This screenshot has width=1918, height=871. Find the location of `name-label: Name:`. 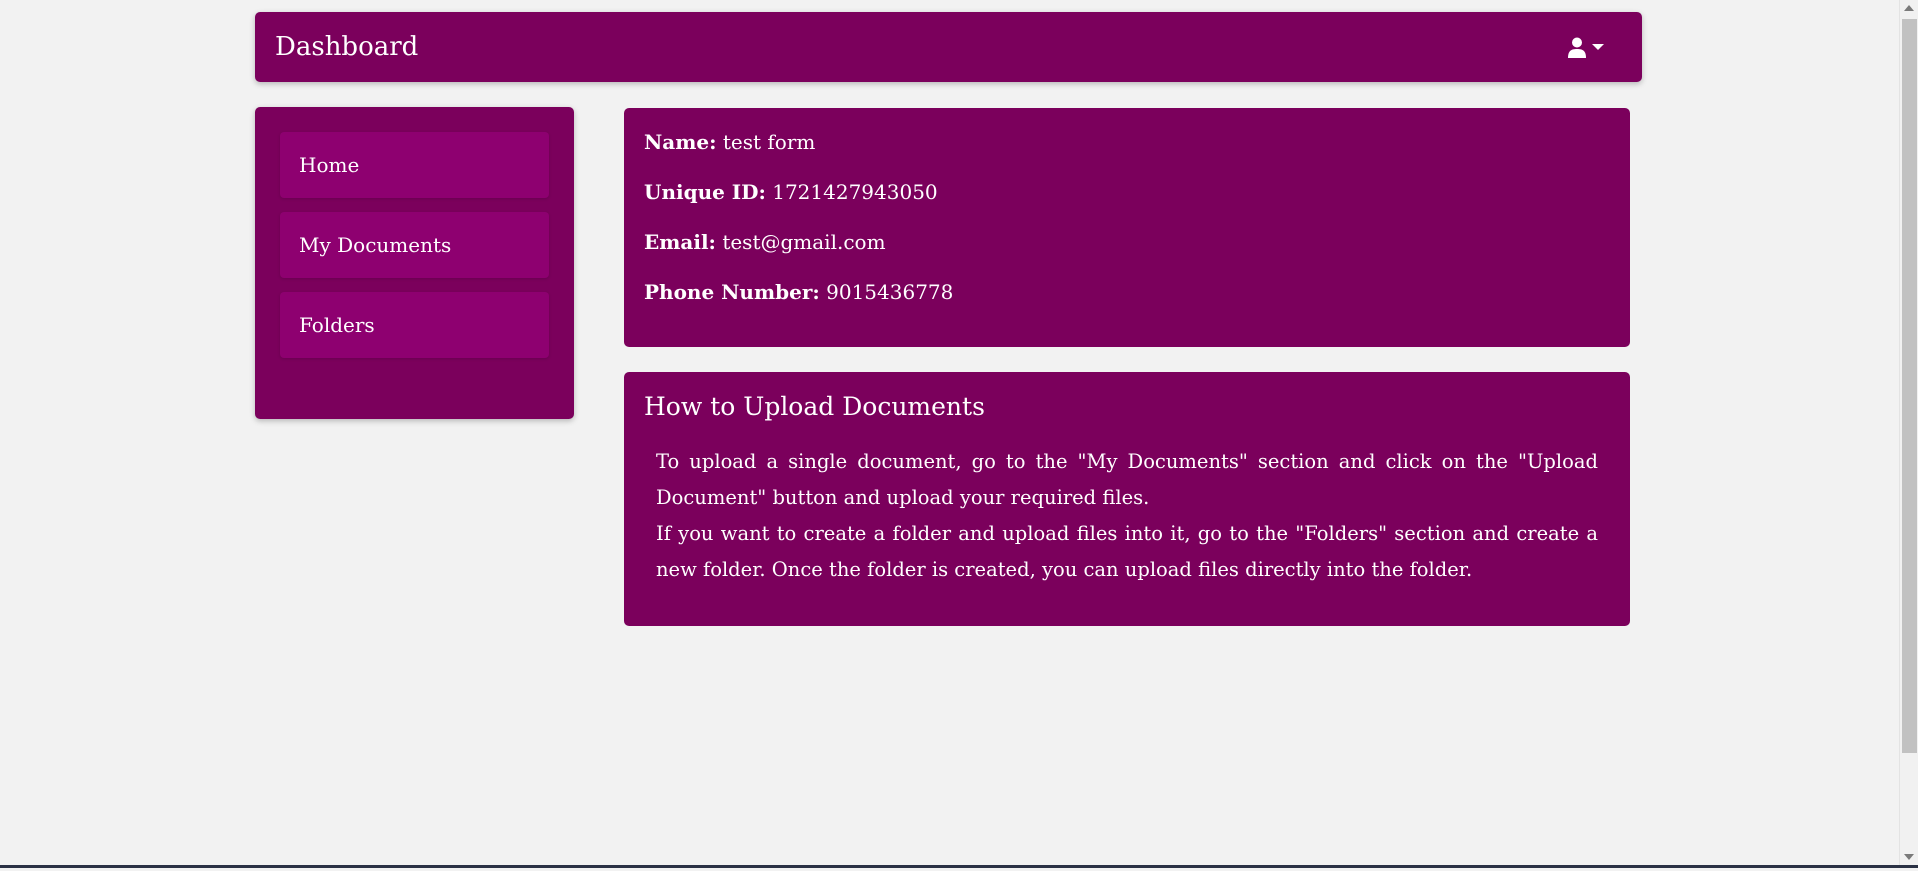

name-label: Name: is located at coordinates (680, 142).